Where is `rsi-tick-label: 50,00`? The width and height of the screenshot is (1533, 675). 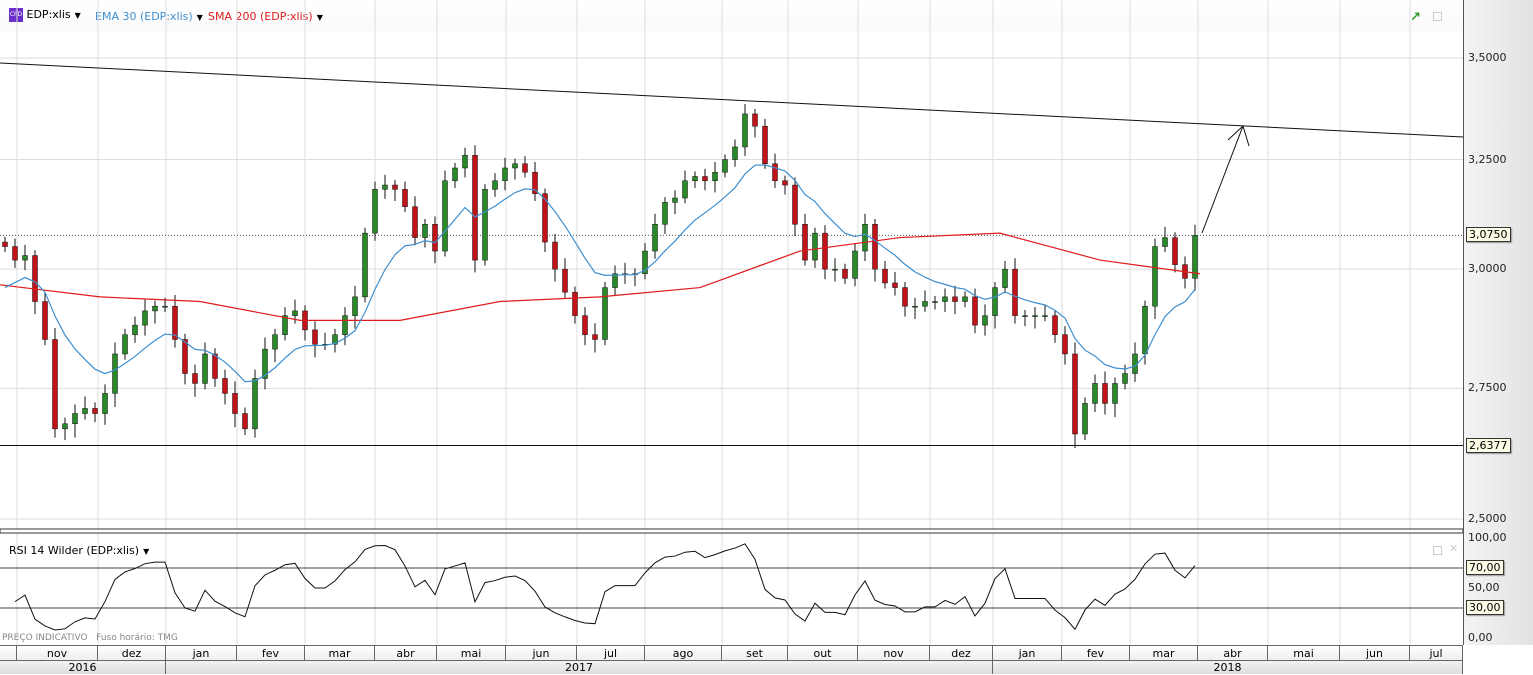
rsi-tick-label: 50,00 is located at coordinates (1484, 587).